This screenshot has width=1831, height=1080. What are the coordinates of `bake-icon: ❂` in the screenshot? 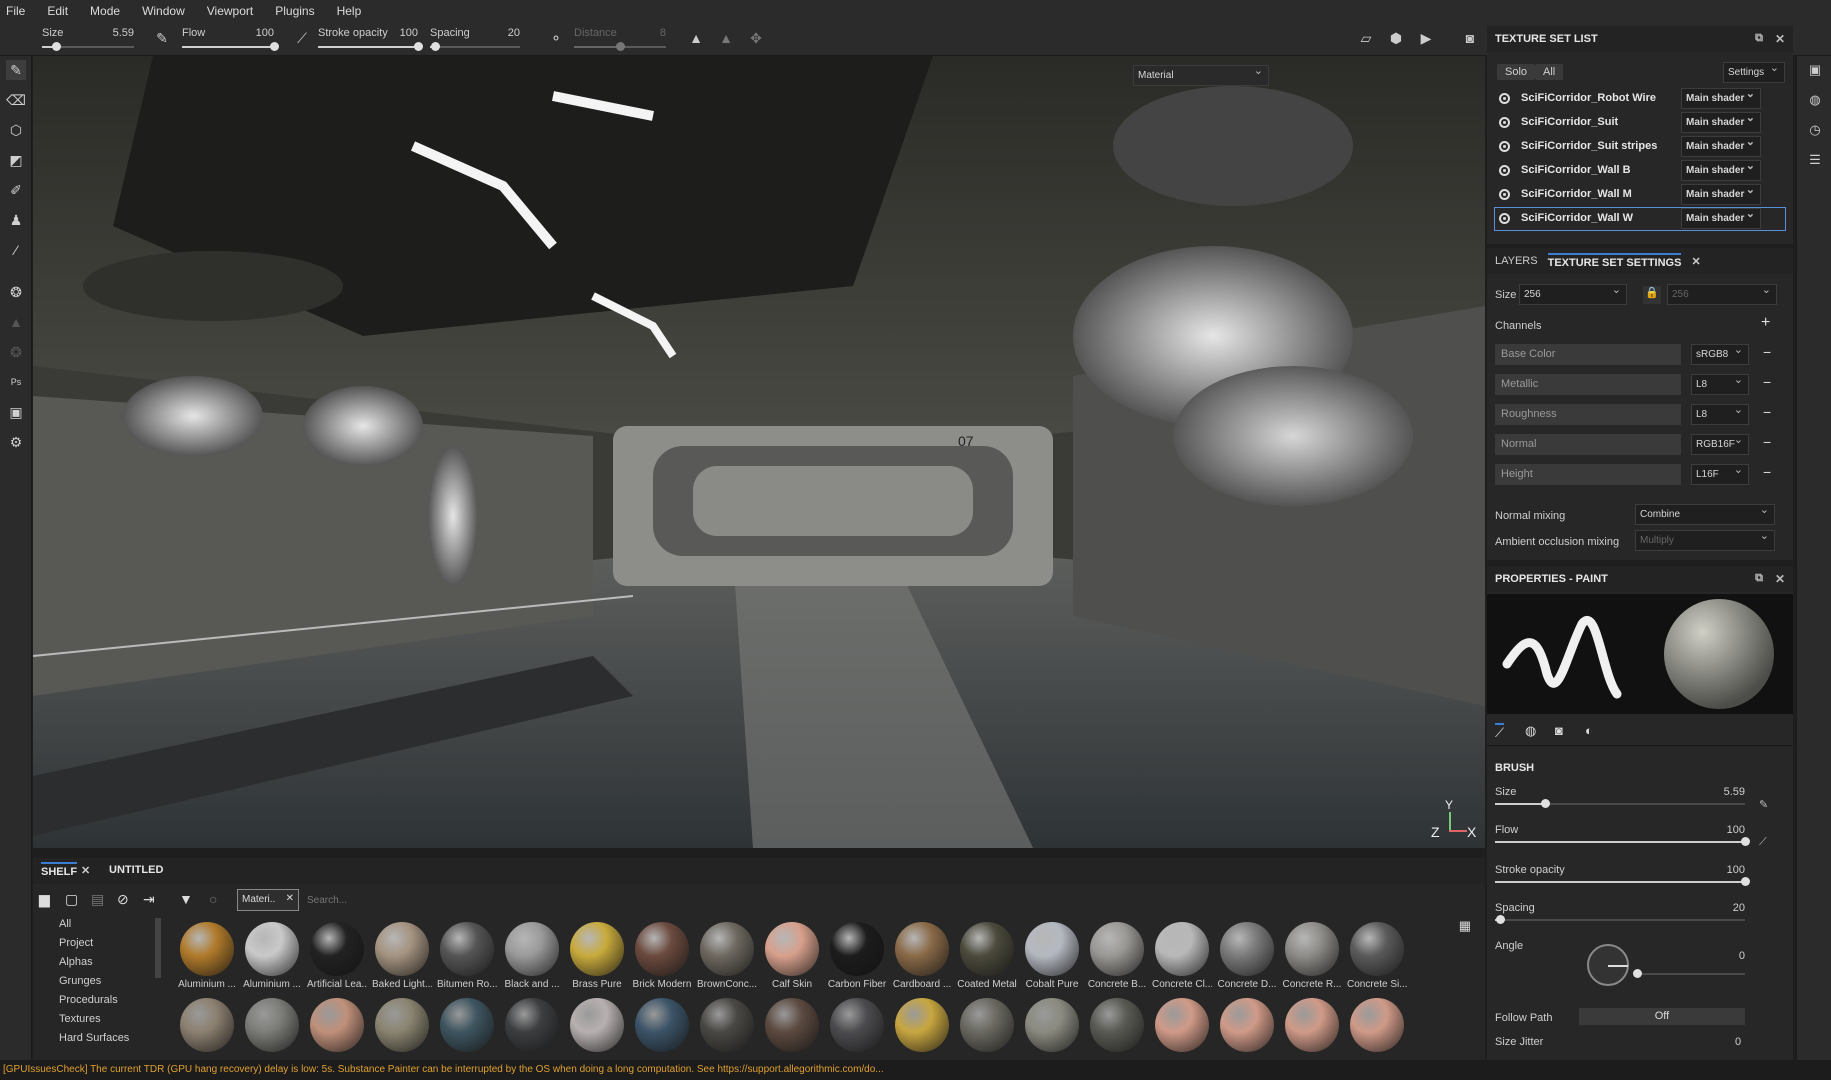 It's located at (16, 292).